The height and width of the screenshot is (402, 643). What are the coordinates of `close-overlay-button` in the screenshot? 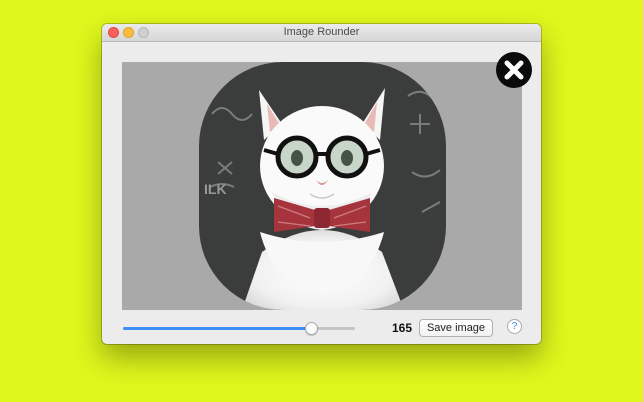 It's located at (514, 70).